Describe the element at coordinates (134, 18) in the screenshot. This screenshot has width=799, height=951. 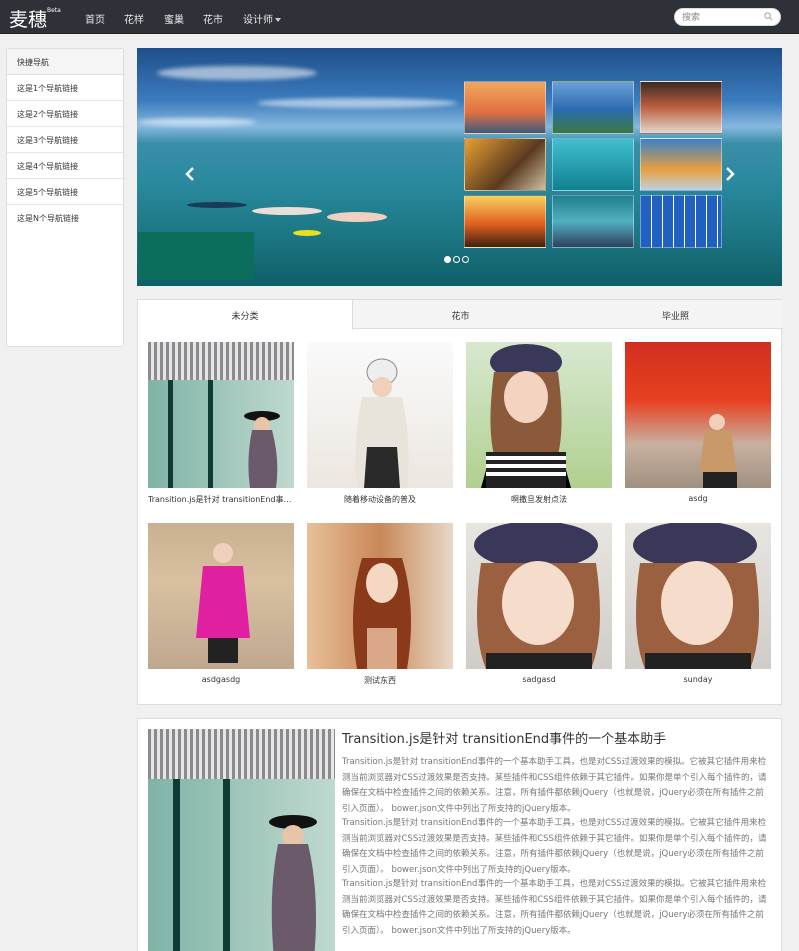
I see `nav-huayang: 花样` at that location.